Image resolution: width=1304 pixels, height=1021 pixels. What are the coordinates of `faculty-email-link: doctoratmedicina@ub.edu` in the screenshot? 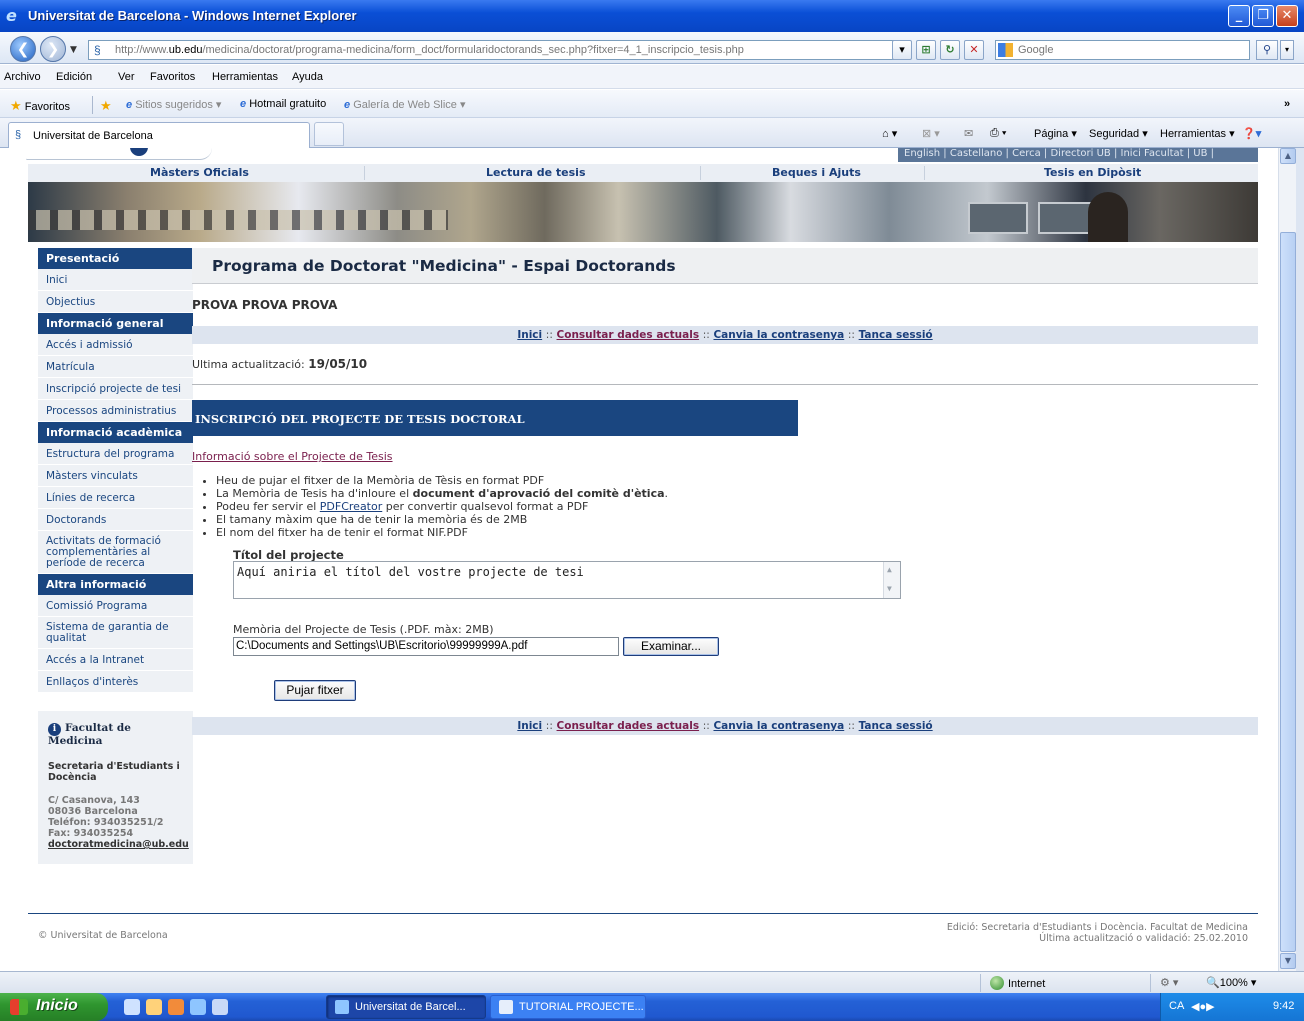 It's located at (118, 844).